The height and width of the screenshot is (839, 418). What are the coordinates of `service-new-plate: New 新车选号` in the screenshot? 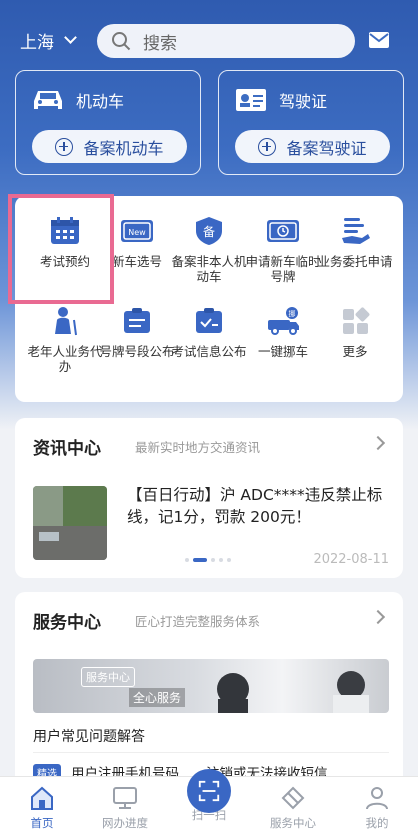 It's located at (137, 242).